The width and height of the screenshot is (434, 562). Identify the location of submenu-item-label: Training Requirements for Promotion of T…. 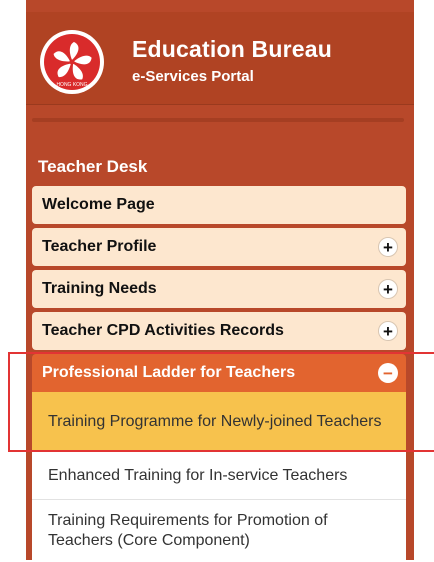
(188, 530).